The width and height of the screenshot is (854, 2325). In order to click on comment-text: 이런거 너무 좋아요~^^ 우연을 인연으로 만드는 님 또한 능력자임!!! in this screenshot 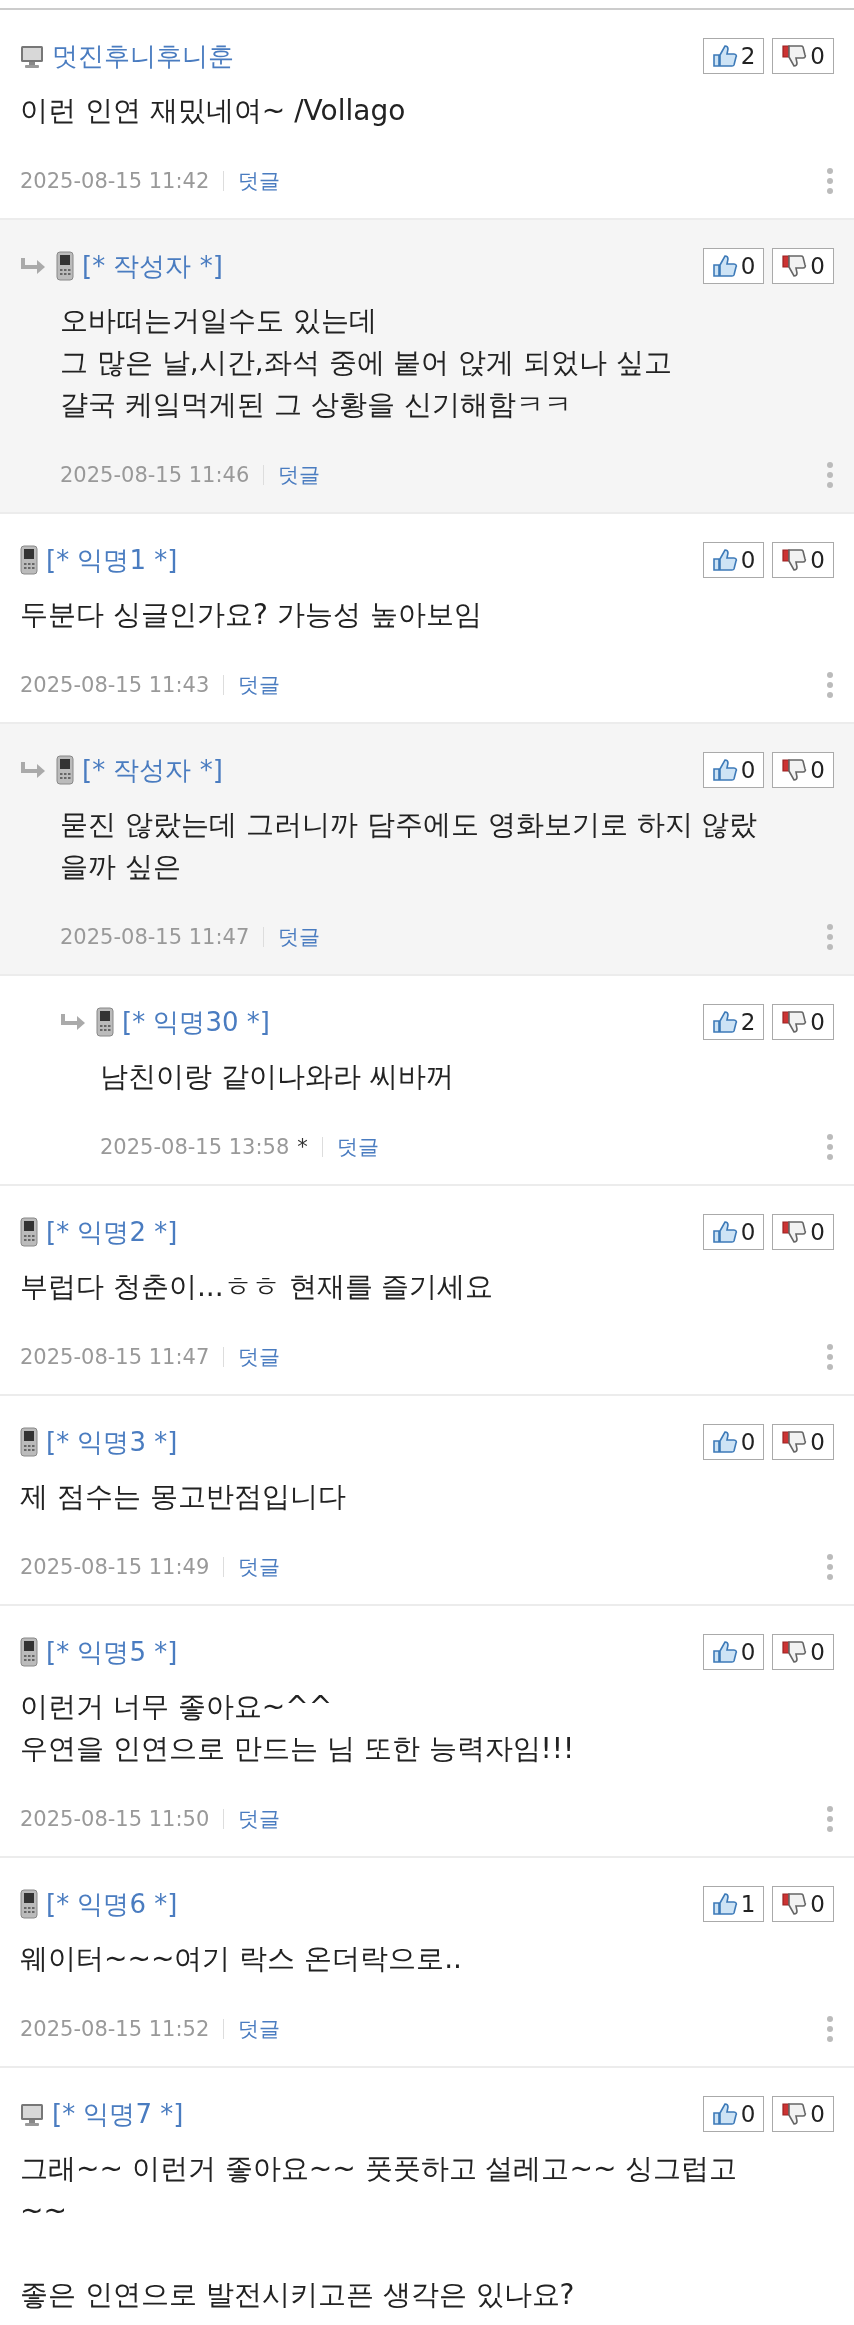, I will do `click(298, 1728)`.